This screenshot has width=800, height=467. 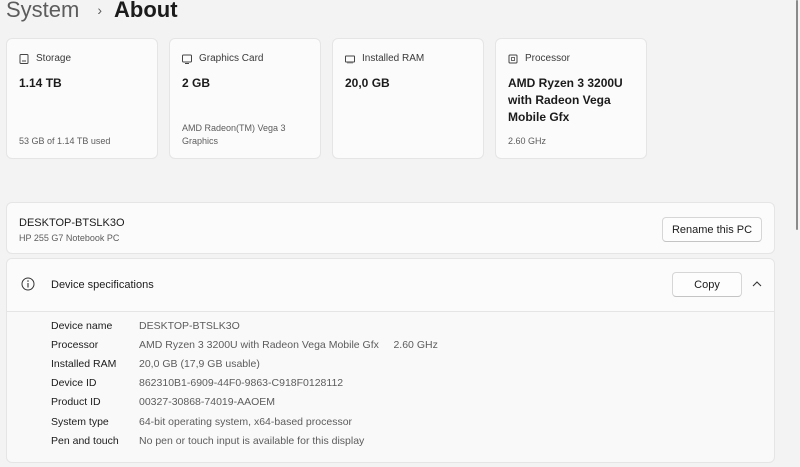 What do you see at coordinates (24, 58) in the screenshot?
I see `storage-icon` at bounding box center [24, 58].